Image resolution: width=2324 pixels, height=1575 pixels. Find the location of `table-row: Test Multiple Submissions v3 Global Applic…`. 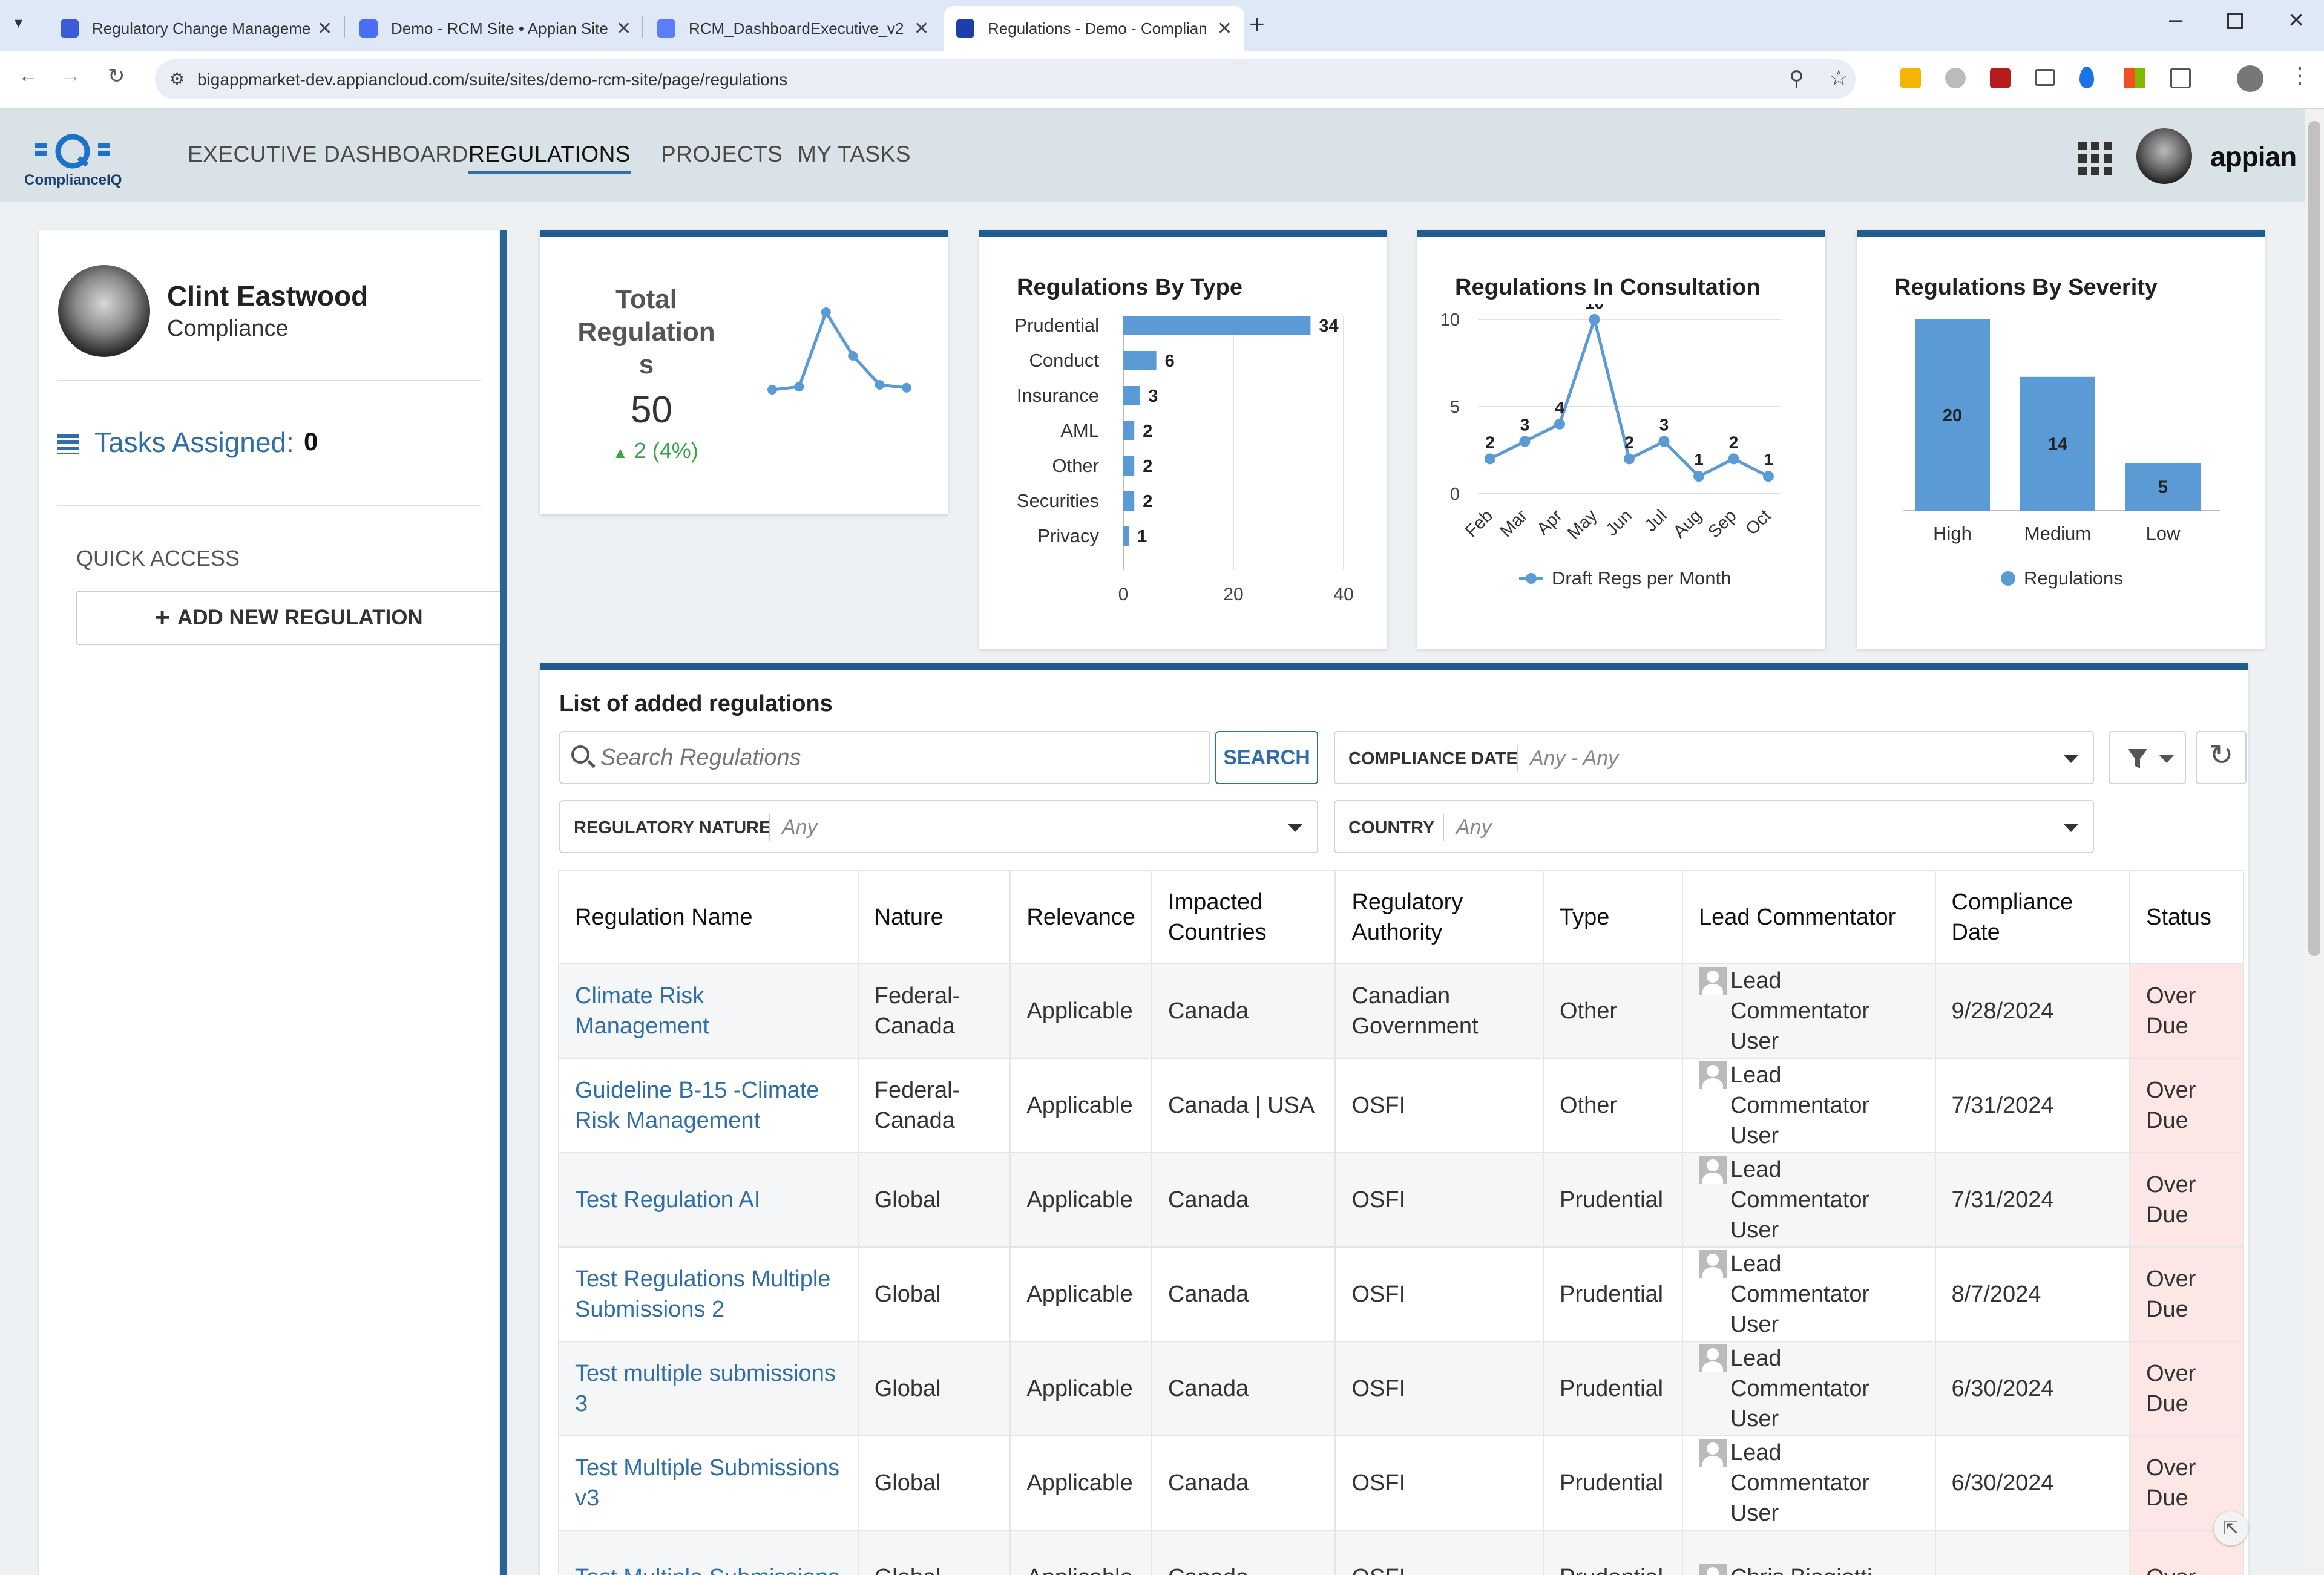

table-row: Test Multiple Submissions v3 Global Applic… is located at coordinates (1401, 1483).